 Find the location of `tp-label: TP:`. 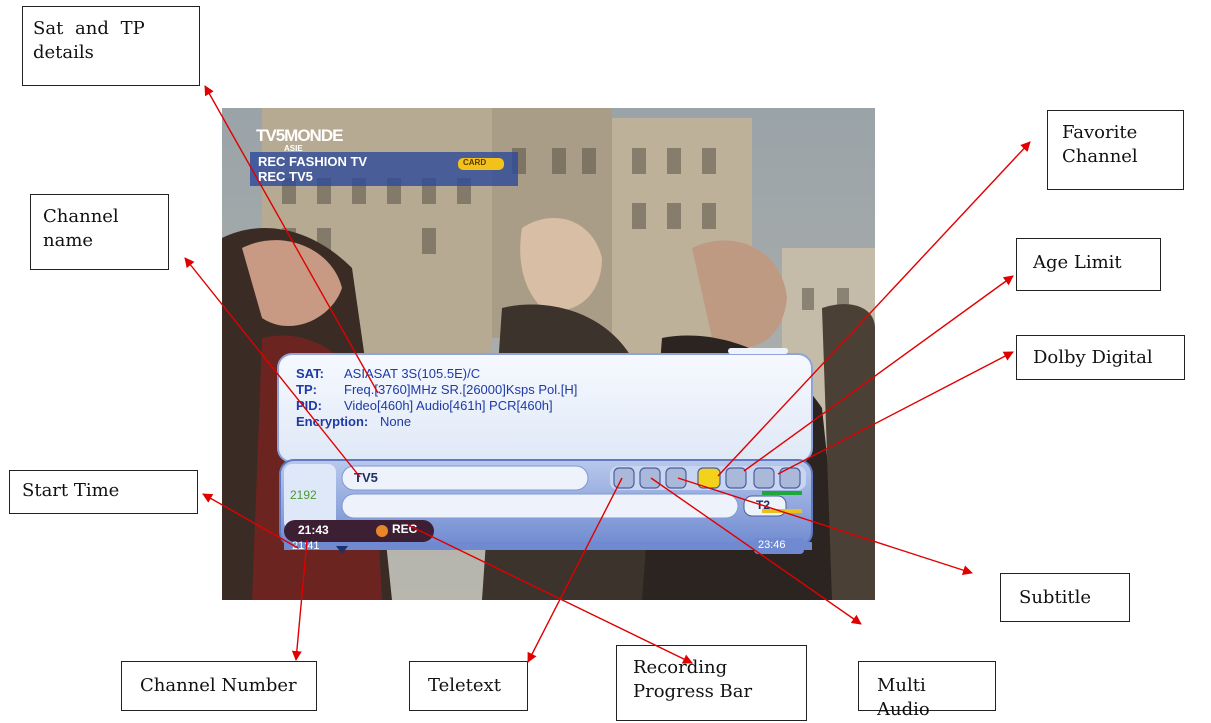

tp-label: TP: is located at coordinates (306, 389).